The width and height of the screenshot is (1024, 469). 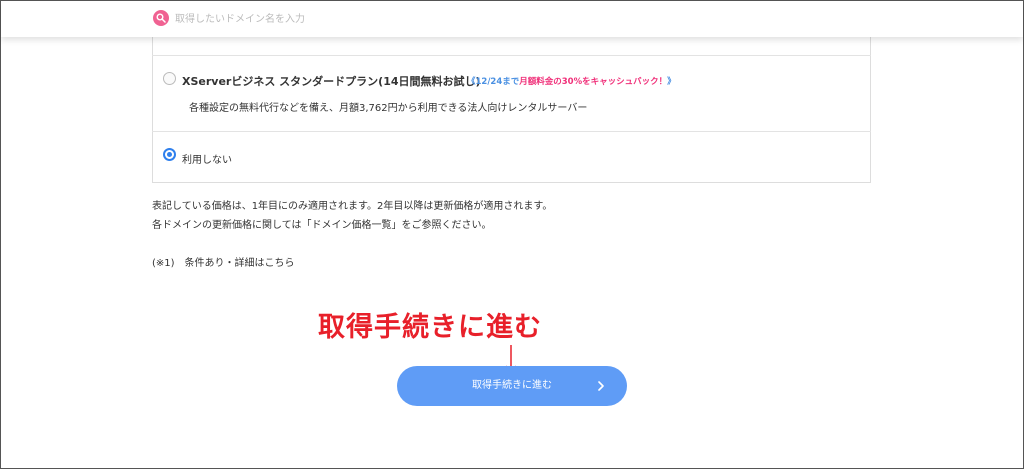 I want to click on proceed-button-label: 取得手続きに進む, so click(x=512, y=385).